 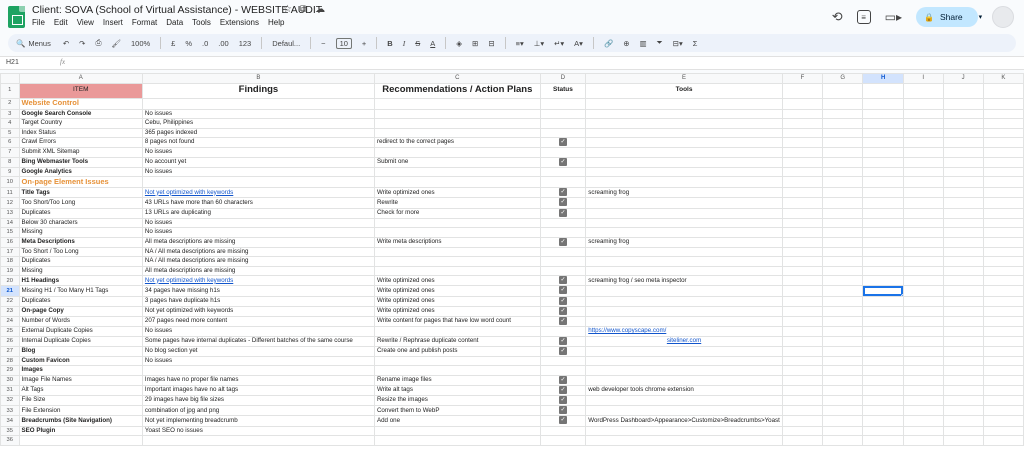 I want to click on item-cell: Below 30 characters, so click(x=80, y=223).